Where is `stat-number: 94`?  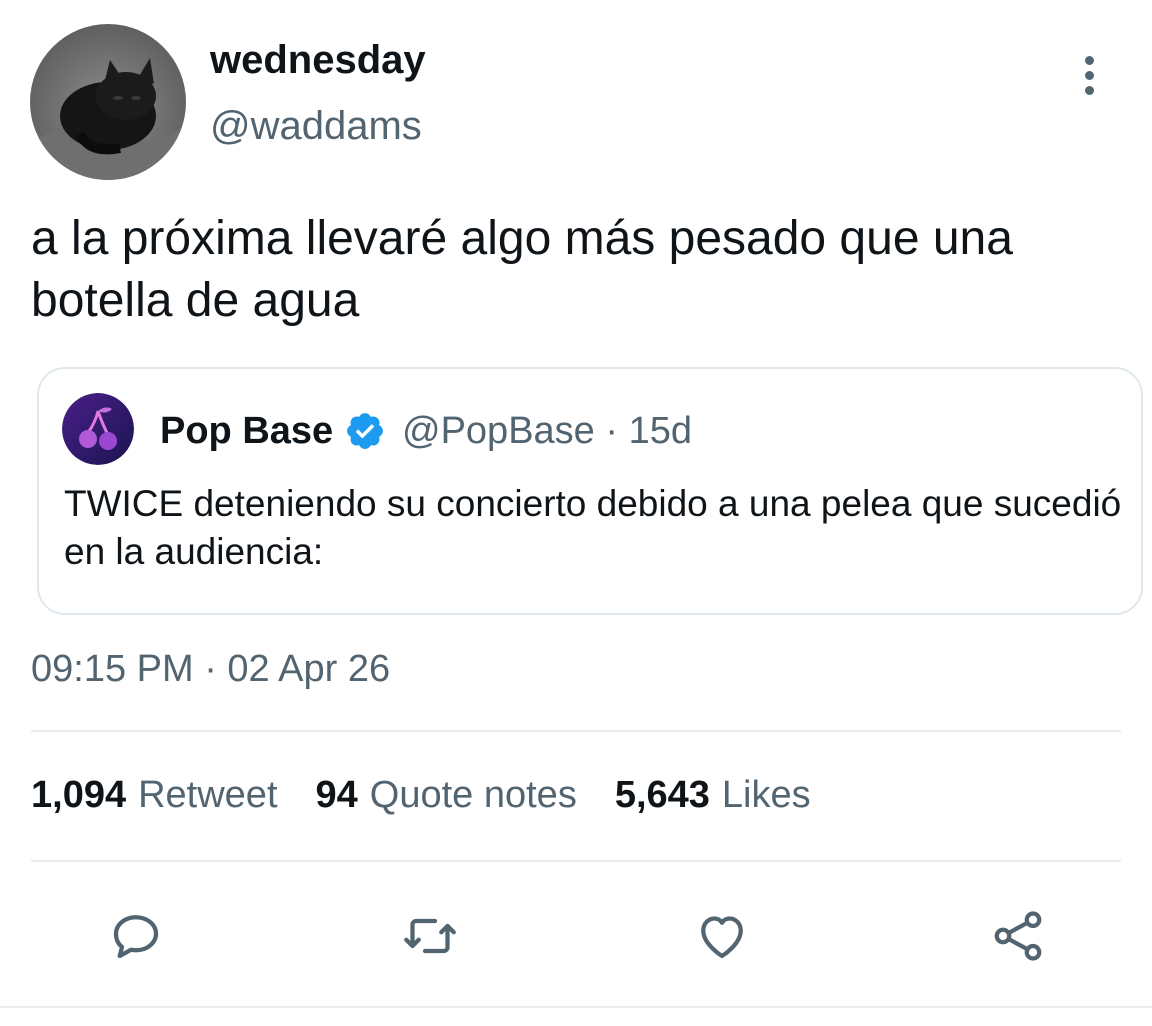 stat-number: 94 is located at coordinates (336, 795).